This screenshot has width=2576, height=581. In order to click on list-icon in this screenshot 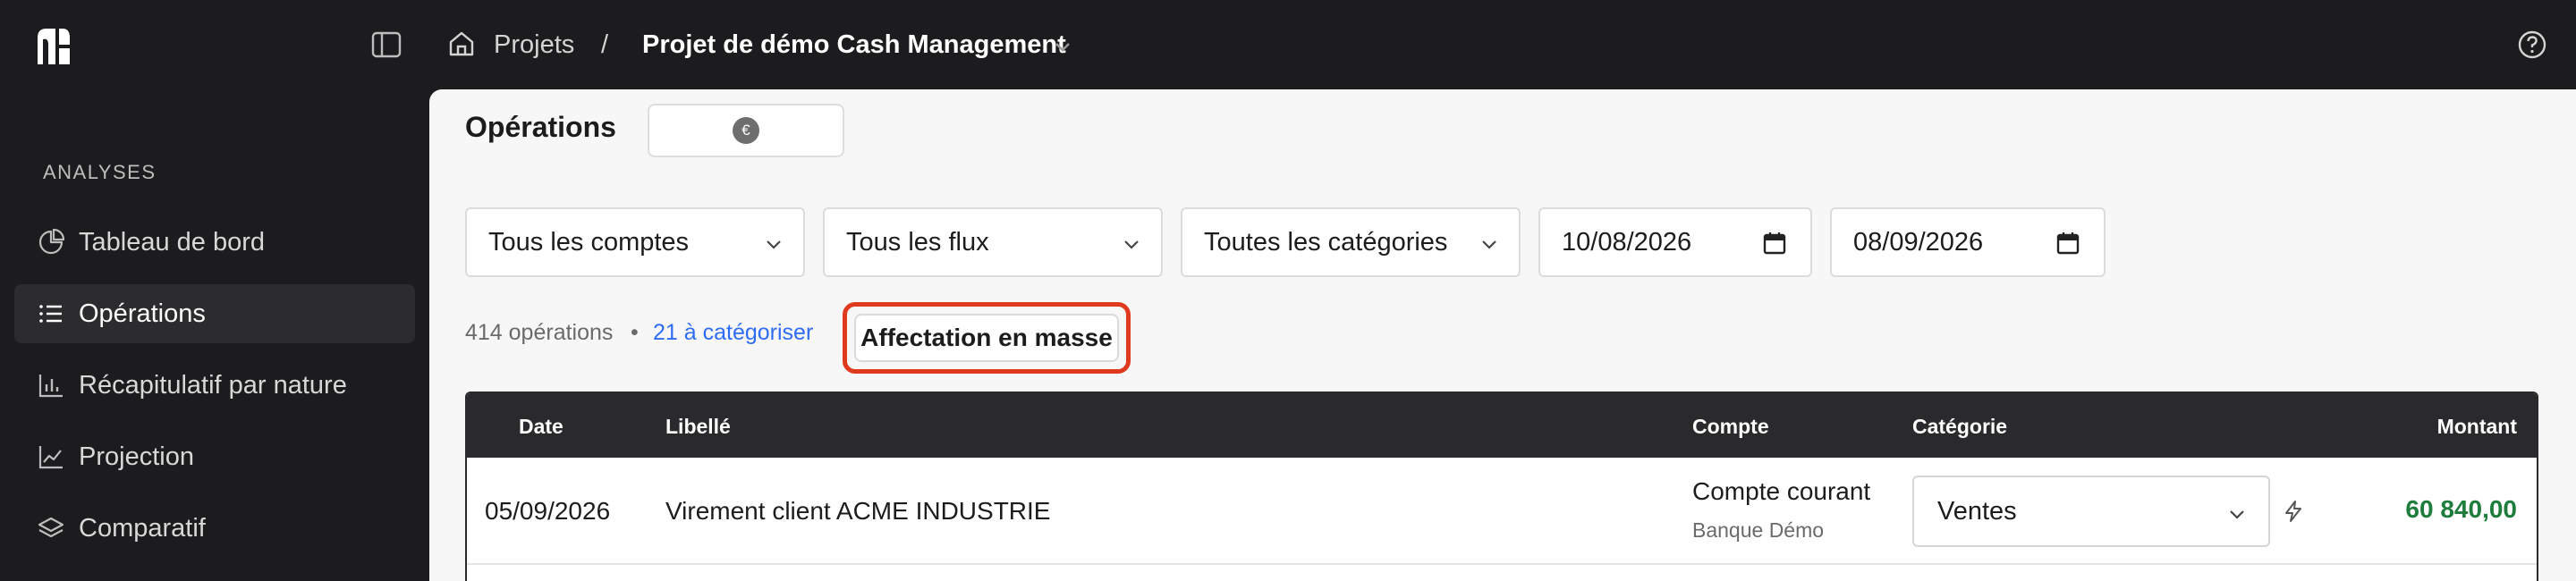, I will do `click(50, 314)`.